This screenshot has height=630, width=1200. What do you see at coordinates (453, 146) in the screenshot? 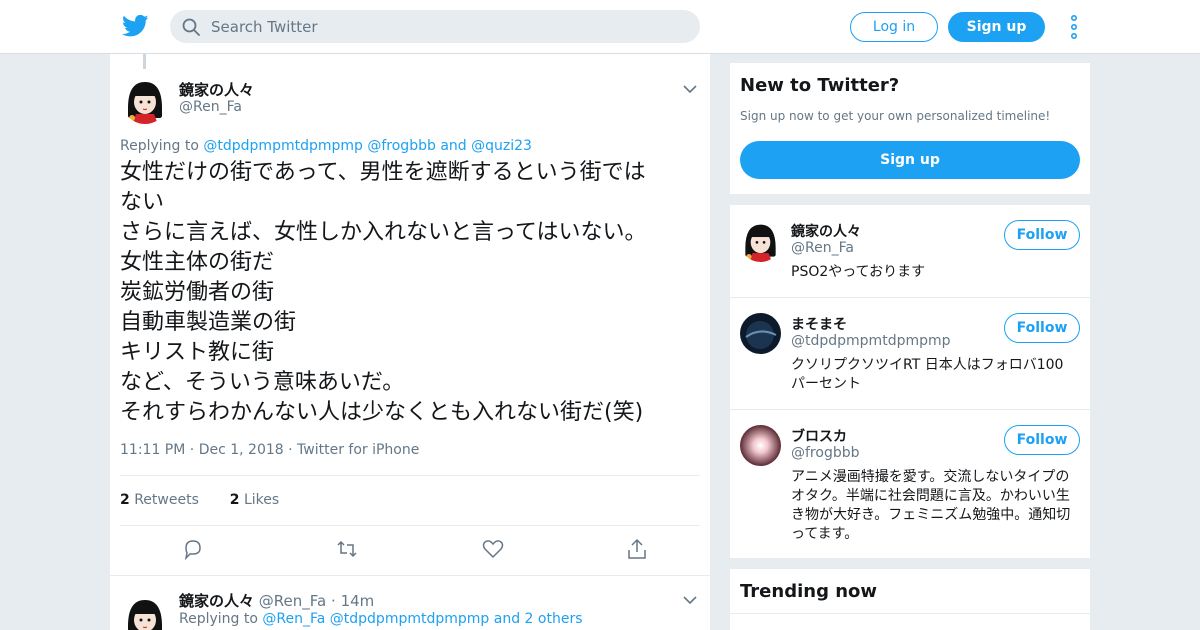
I see `mention-conjunction: and` at bounding box center [453, 146].